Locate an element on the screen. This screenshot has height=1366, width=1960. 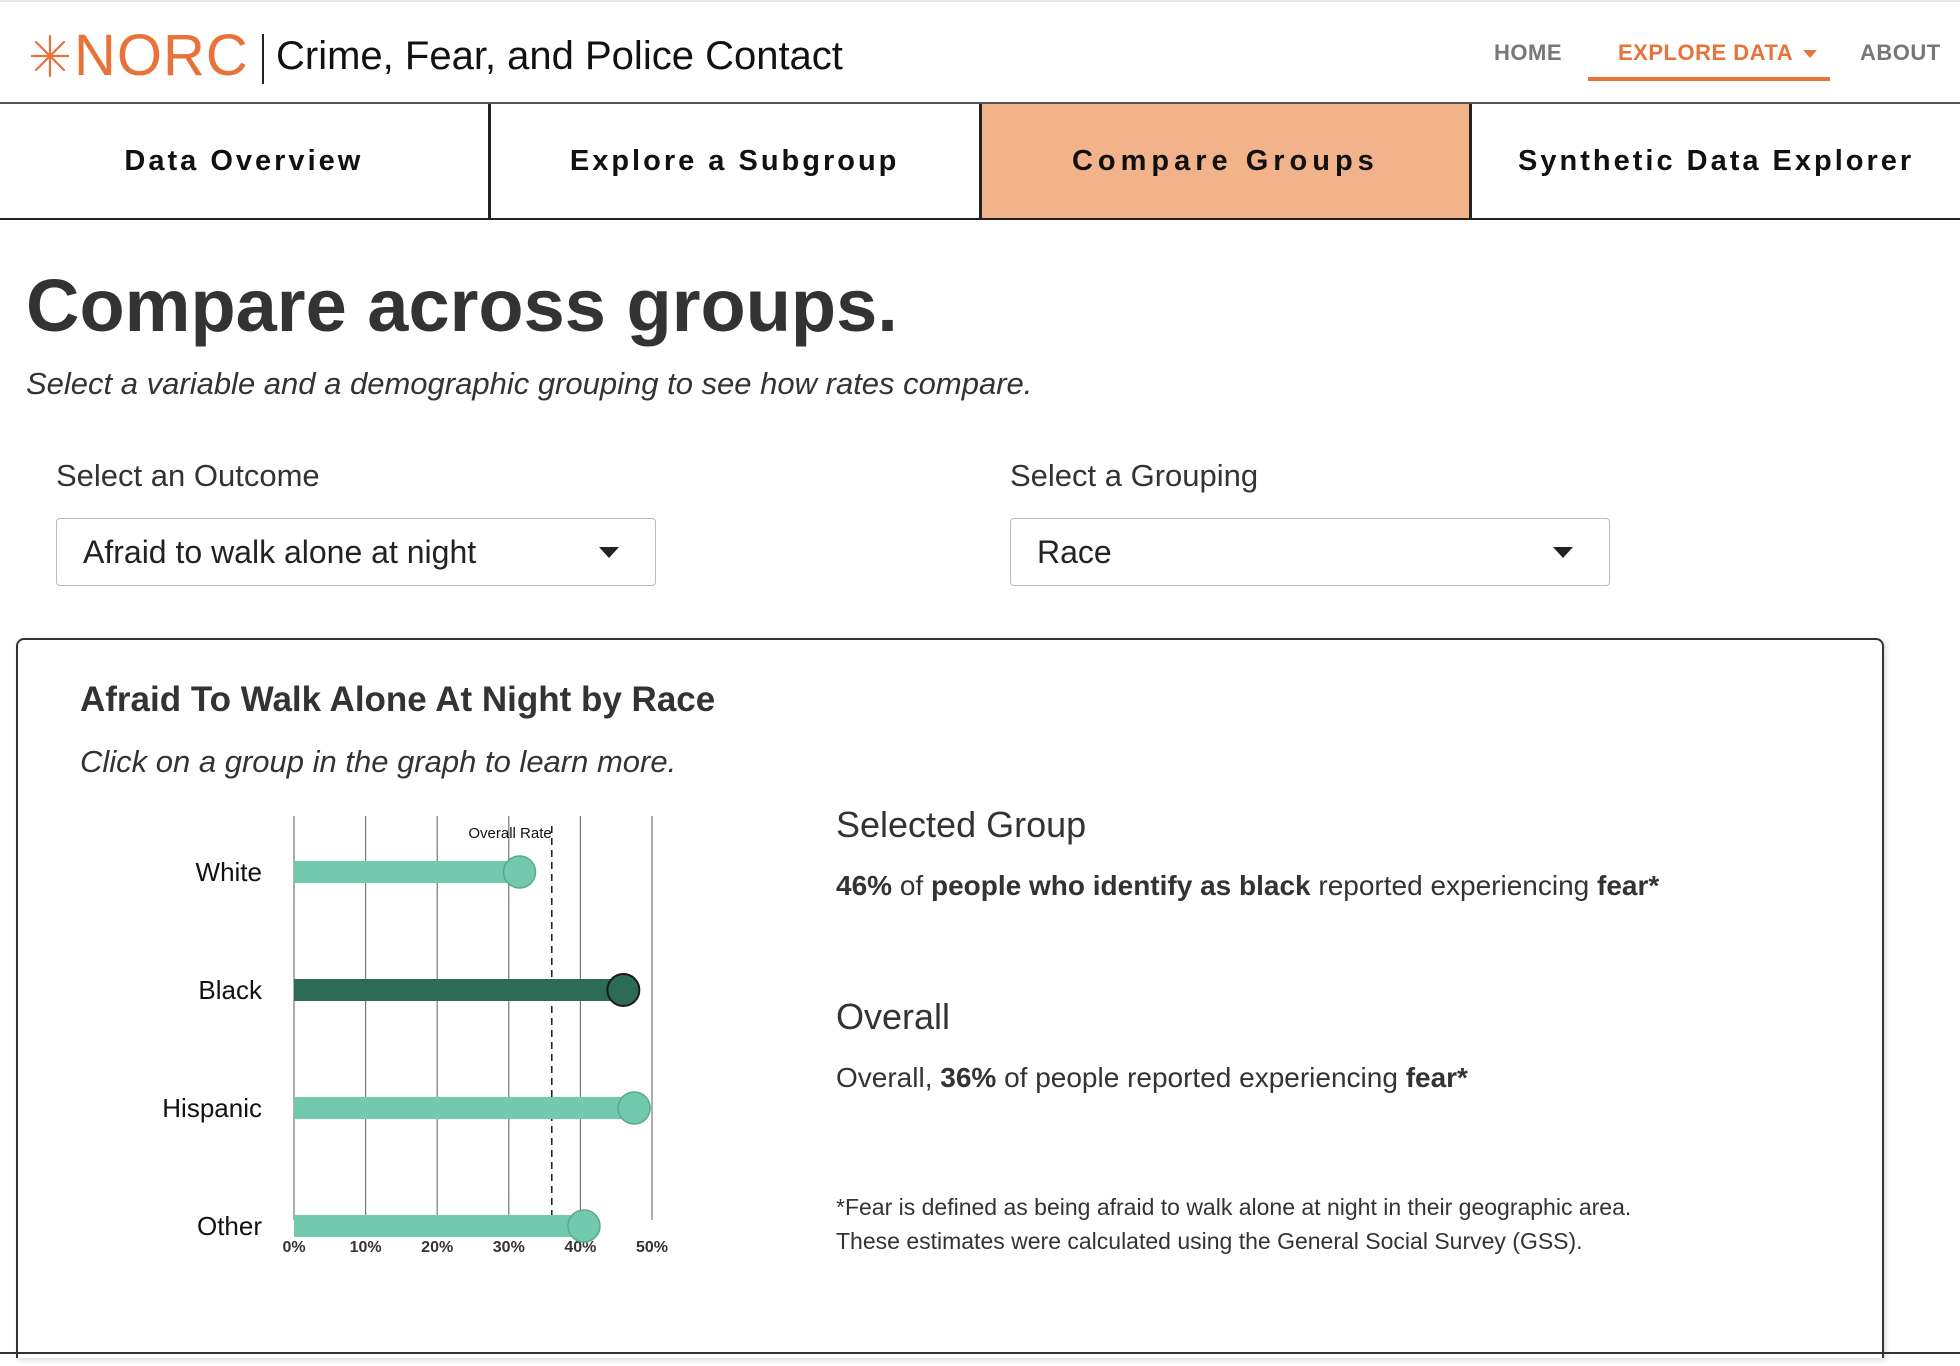
outcome-select-label: Select an Outcome is located at coordinates (188, 475).